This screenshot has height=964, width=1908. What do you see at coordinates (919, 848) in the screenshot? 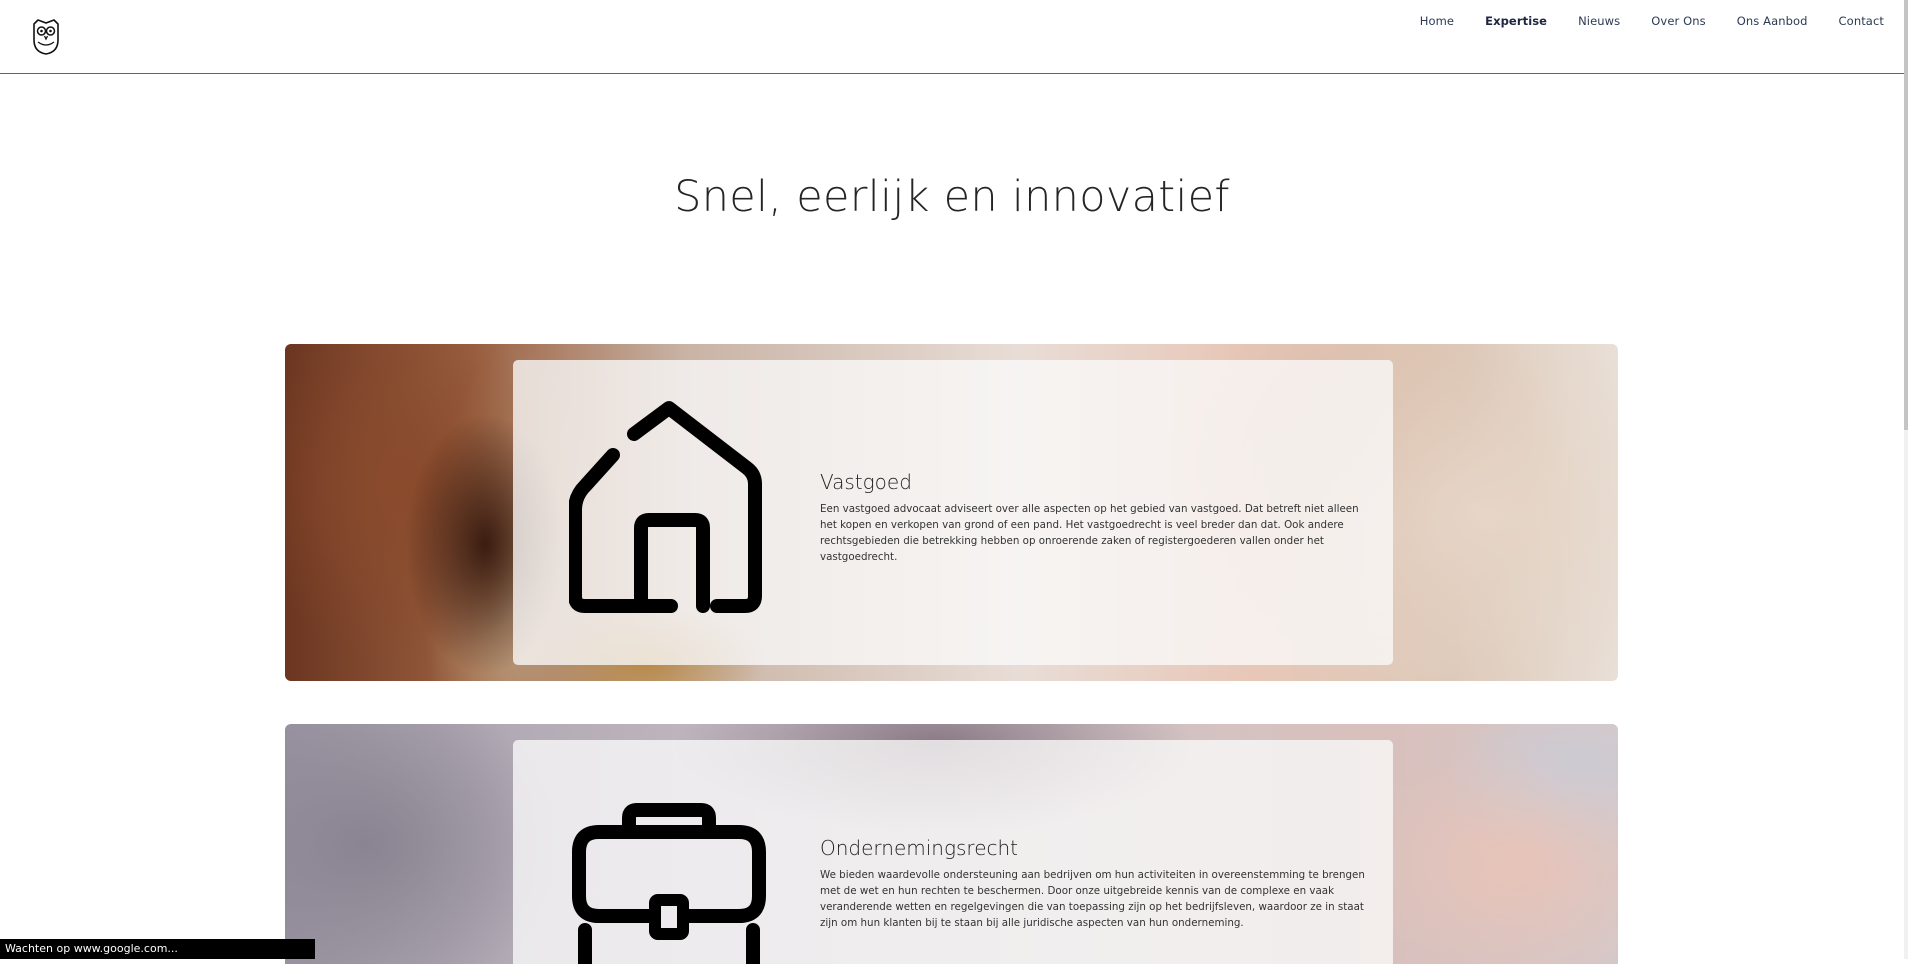
I see `card-title: Ondernemingsrecht` at bounding box center [919, 848].